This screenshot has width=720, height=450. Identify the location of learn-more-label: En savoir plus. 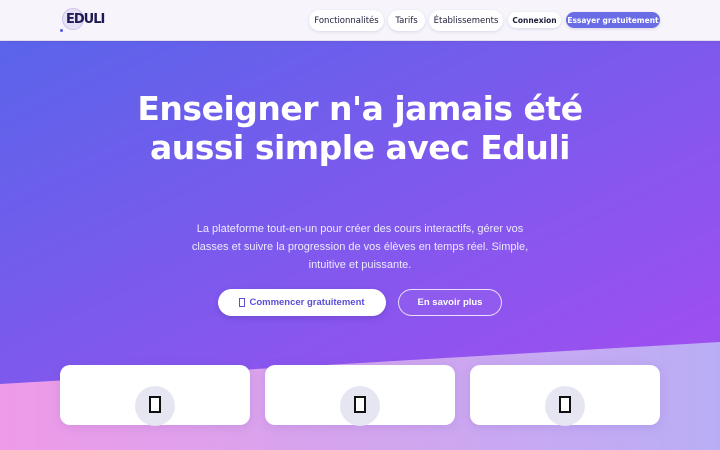
(450, 302).